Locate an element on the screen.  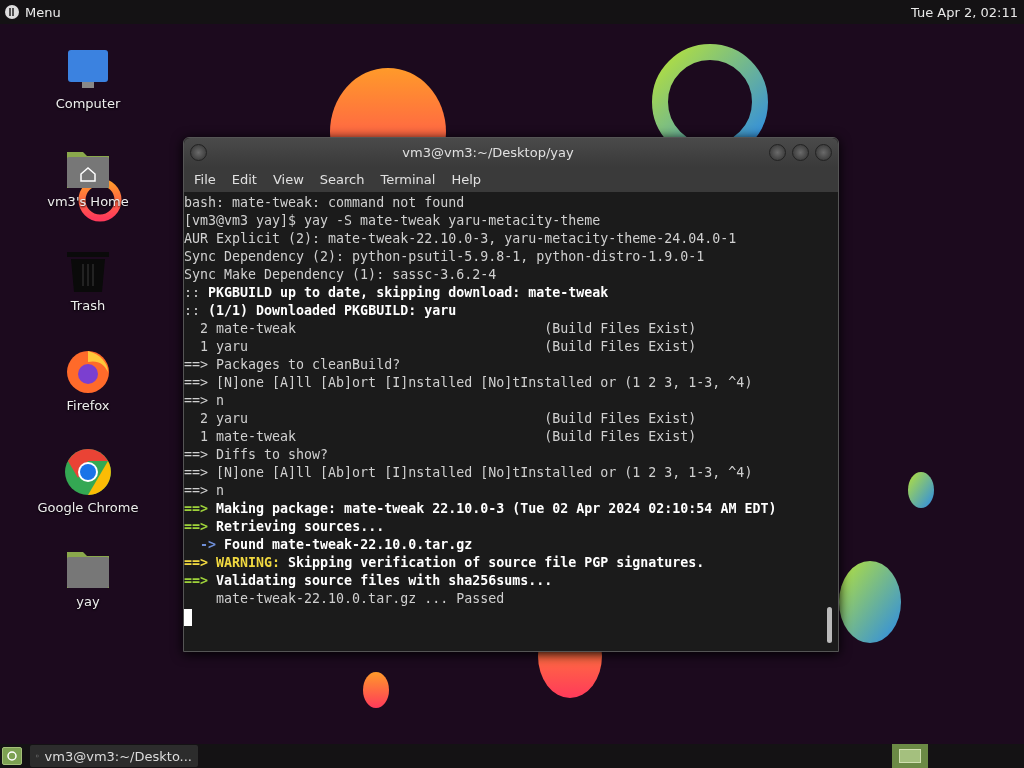
terminal-line: ==> WARNING: Skipping verification of source file PGP signatures. is located at coordinates (444, 563).